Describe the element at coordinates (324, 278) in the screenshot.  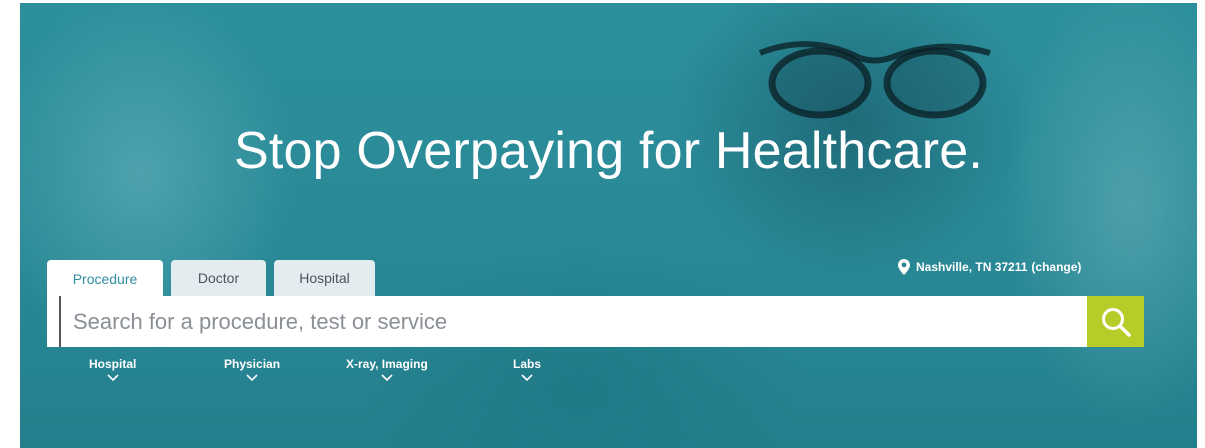
I see `tab-hospital: Hospital` at that location.